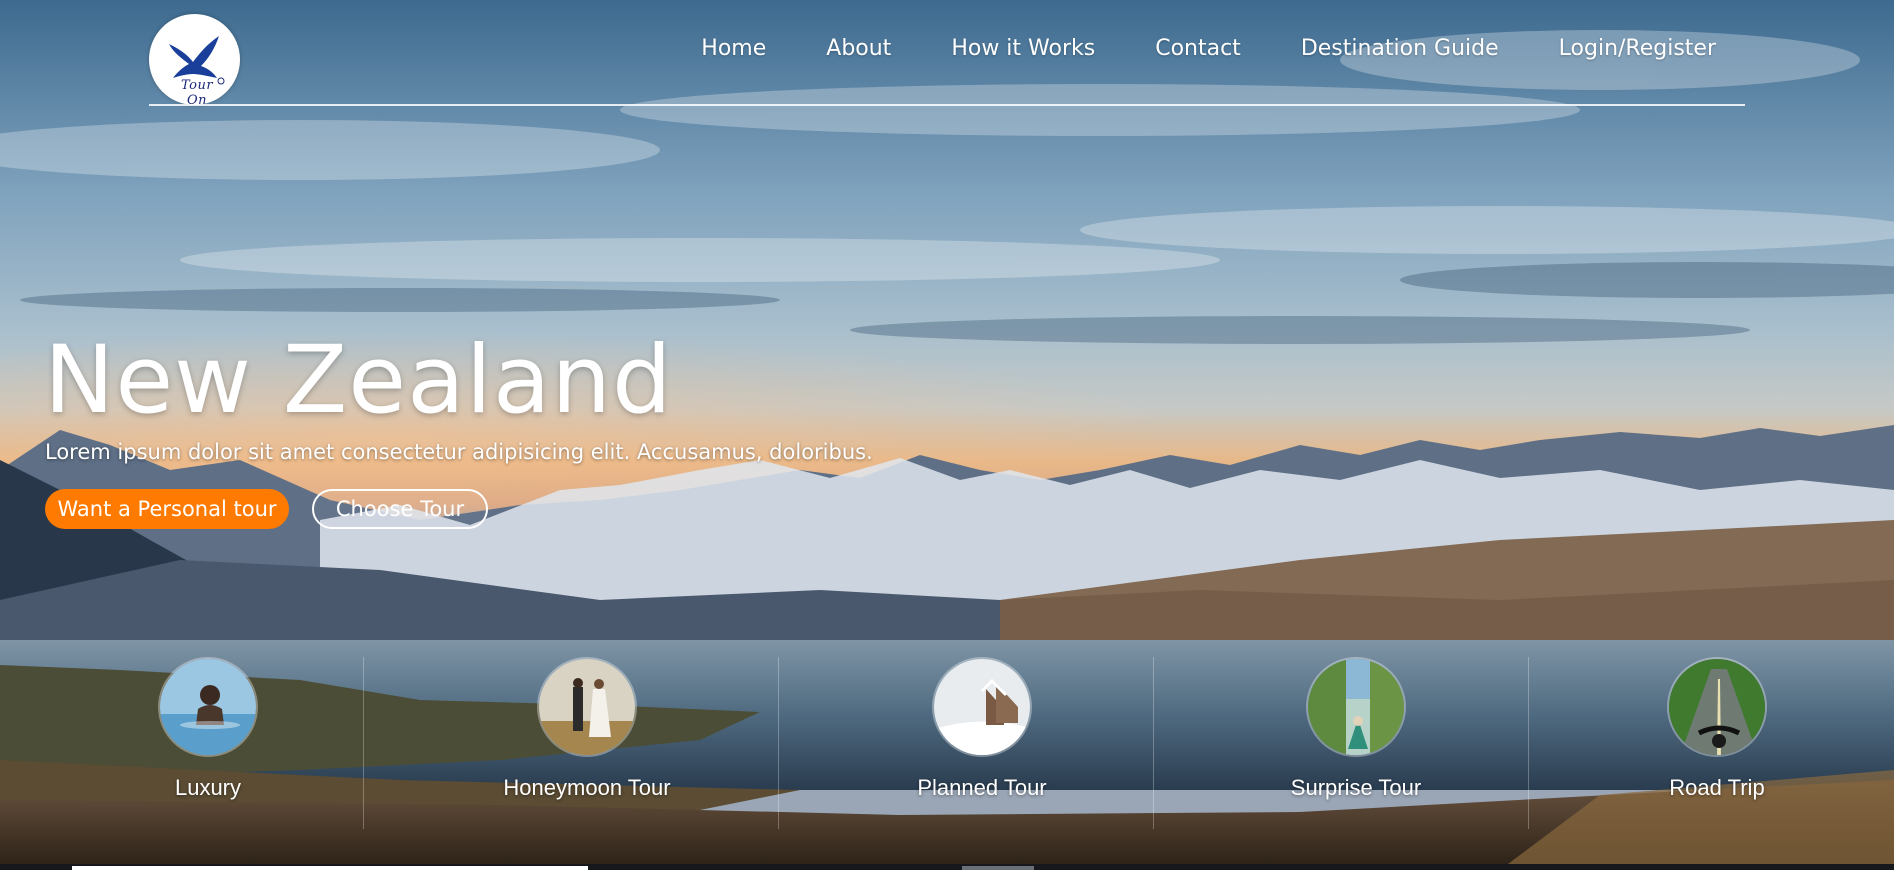 This screenshot has width=1894, height=870. I want to click on tour-label: Honeymoon Tour, so click(587, 787).